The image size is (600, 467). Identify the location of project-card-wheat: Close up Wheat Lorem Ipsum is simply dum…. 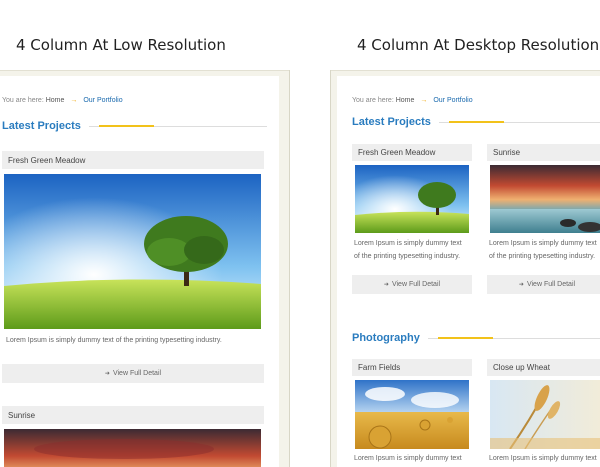
(543, 413).